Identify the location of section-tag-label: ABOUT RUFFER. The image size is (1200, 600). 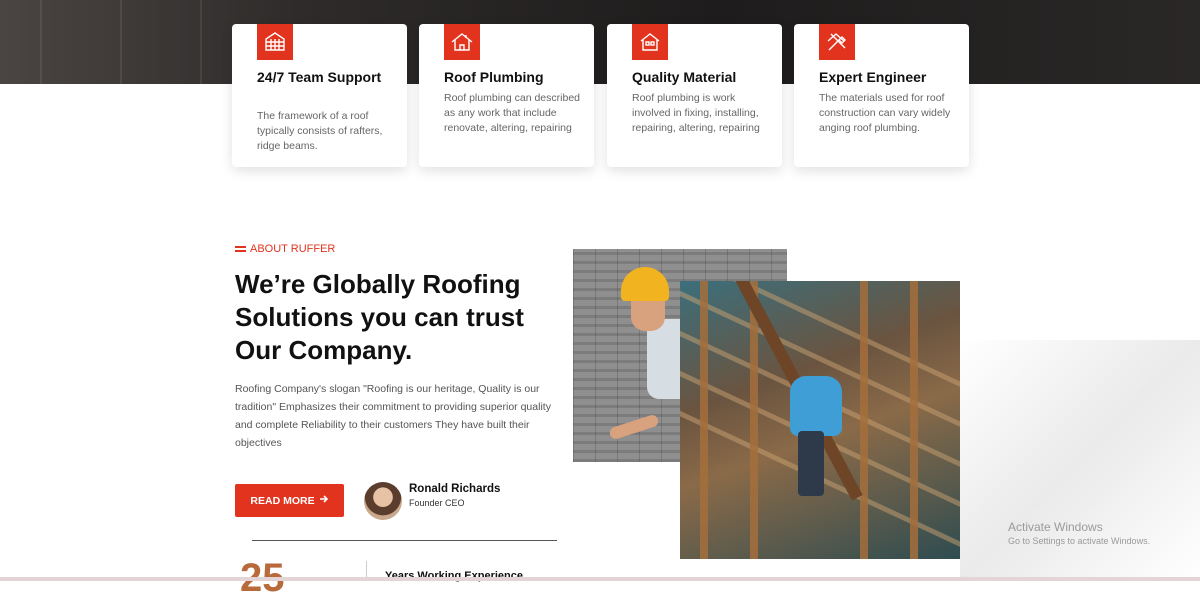
(293, 249).